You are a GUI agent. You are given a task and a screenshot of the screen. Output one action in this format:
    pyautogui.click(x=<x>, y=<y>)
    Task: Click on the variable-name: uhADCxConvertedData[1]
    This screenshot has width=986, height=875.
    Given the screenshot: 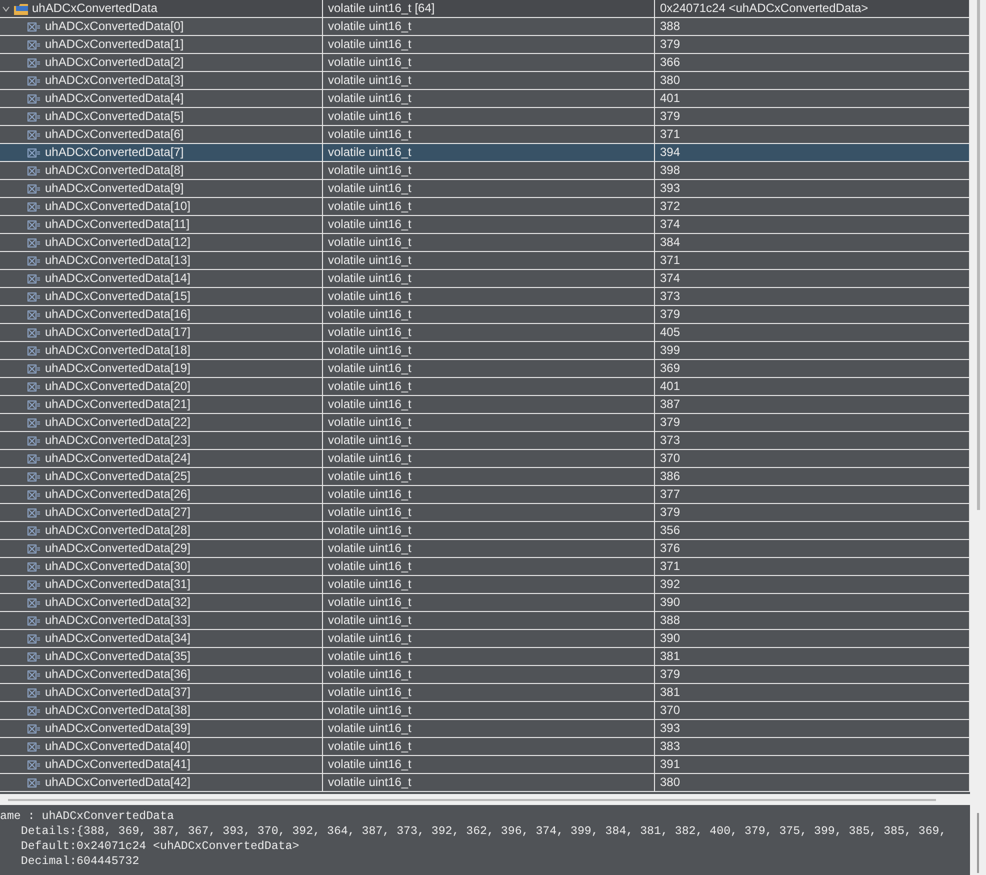 What is the action you would take?
    pyautogui.click(x=114, y=44)
    